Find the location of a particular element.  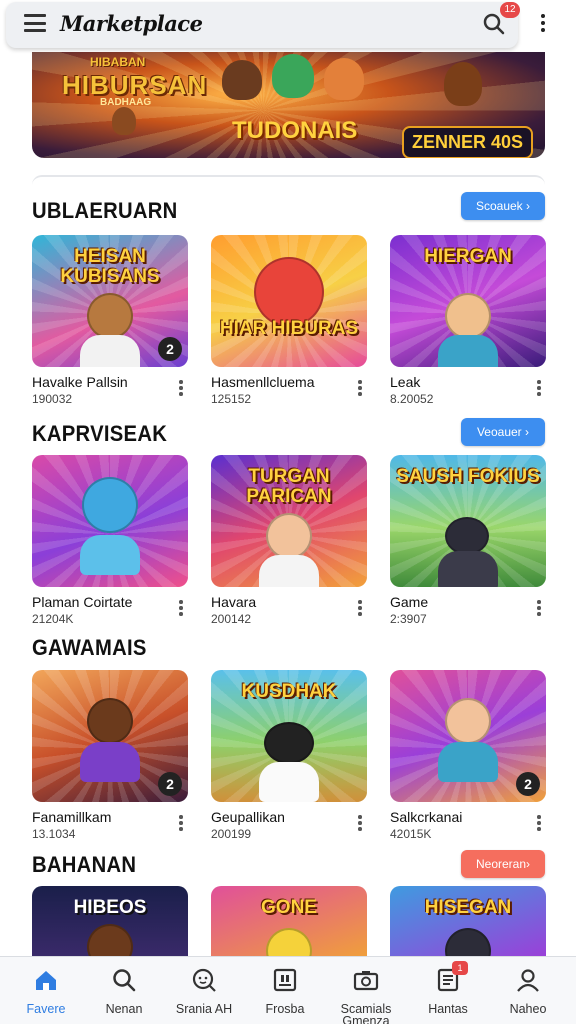

hero-center-text: TUDONAIS is located at coordinates (295, 130).